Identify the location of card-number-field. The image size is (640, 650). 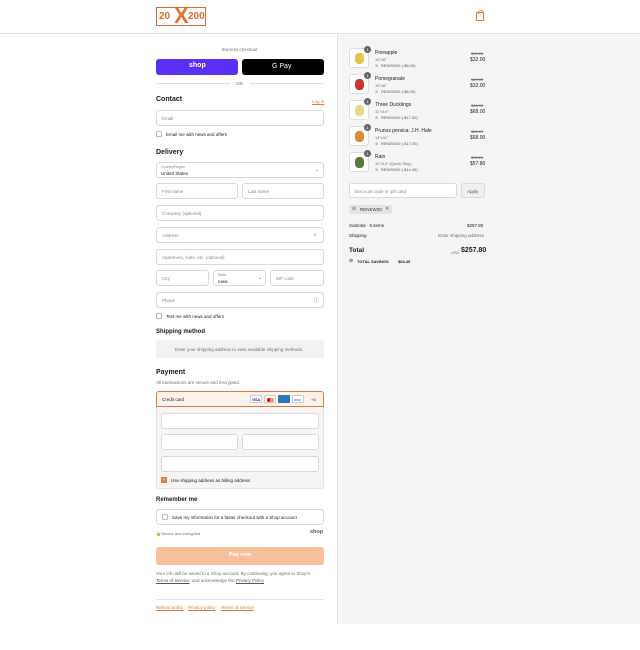
(240, 421).